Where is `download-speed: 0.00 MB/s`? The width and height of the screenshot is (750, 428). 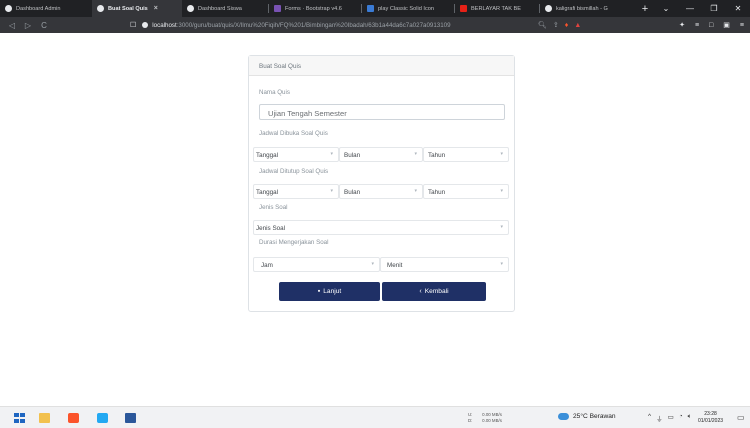
download-speed: 0.00 MB/s is located at coordinates (492, 420).